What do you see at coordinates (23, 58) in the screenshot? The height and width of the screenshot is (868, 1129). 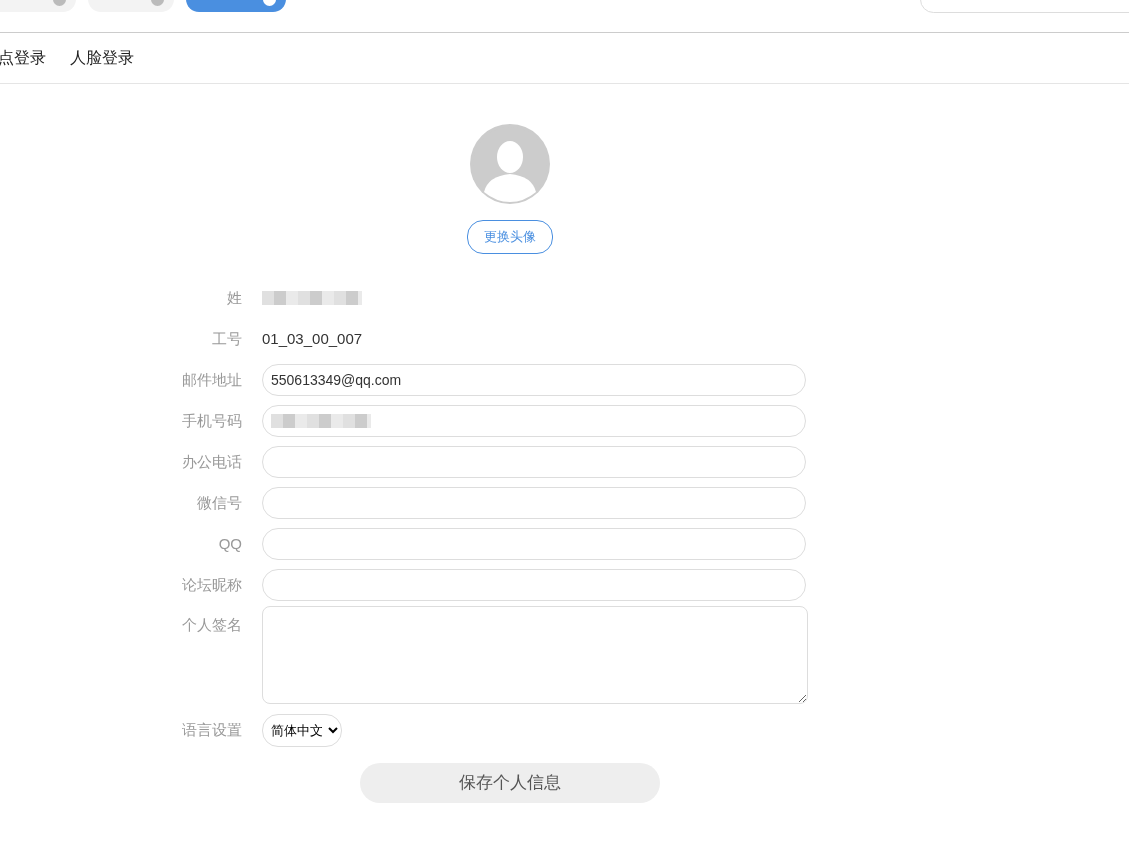 I see `sub-tab: 点登录` at bounding box center [23, 58].